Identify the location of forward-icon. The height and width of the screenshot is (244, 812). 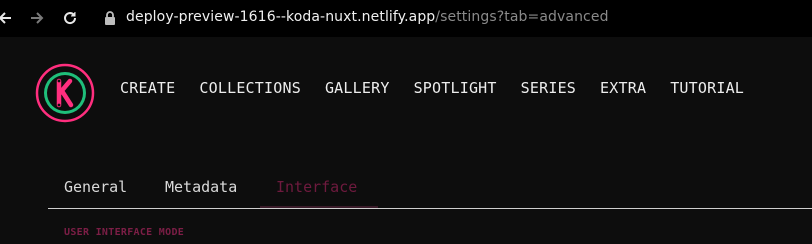
(37, 18).